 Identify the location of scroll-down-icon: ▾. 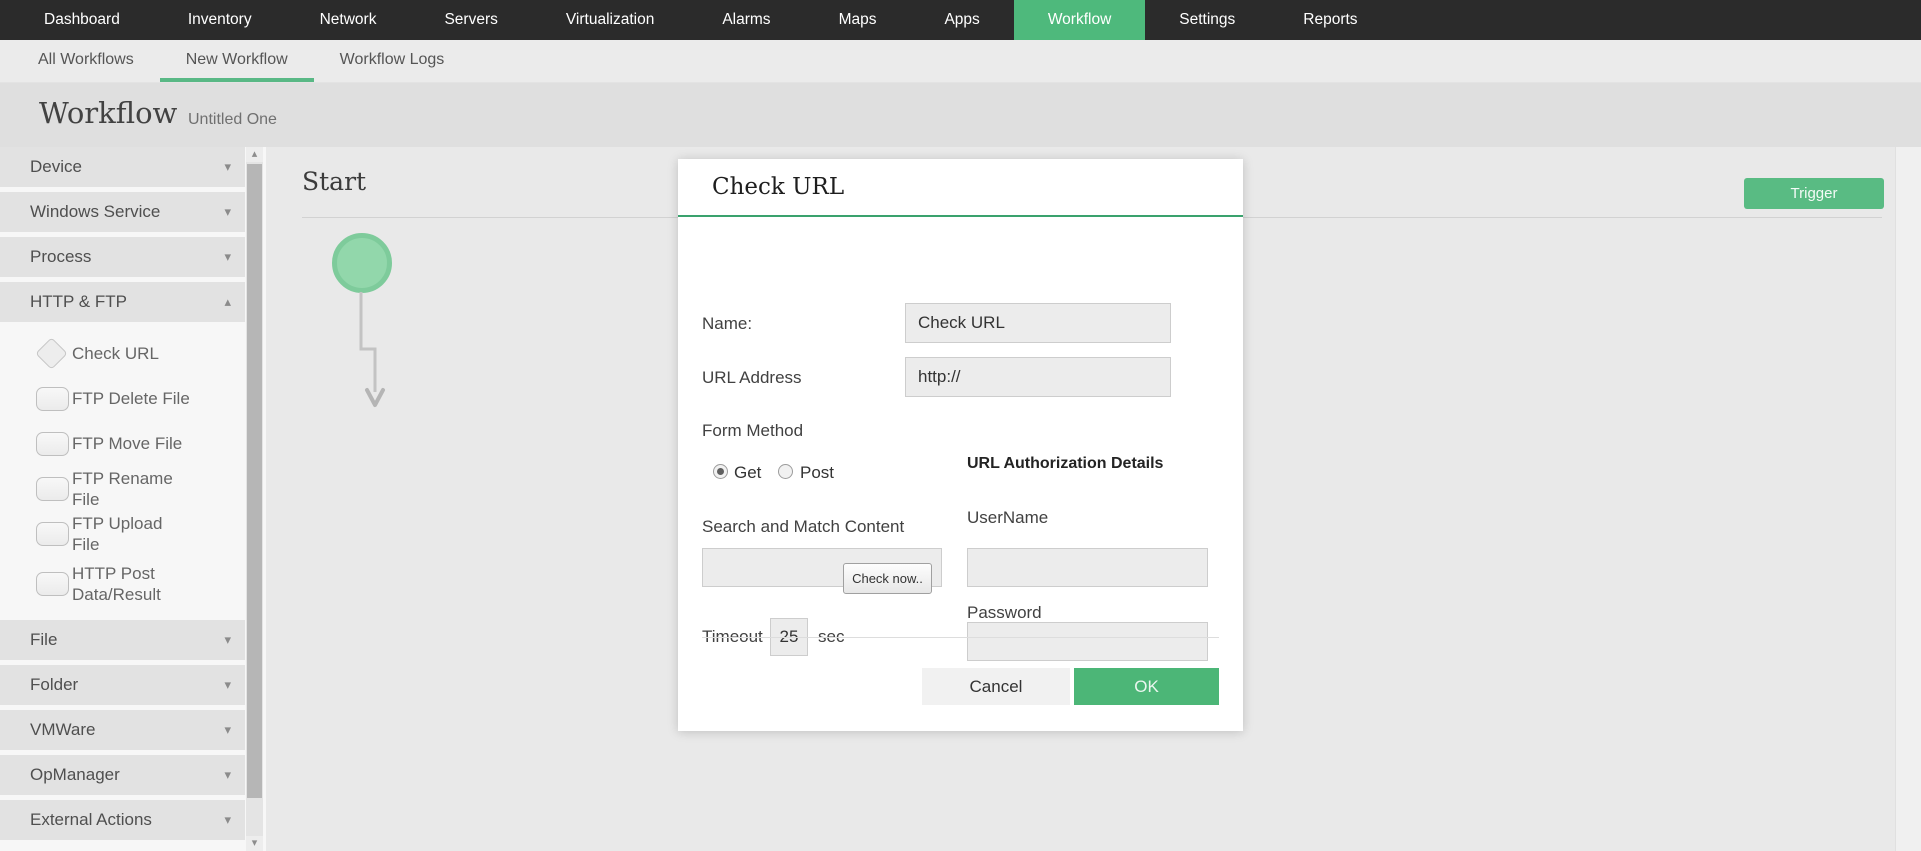
(254, 843).